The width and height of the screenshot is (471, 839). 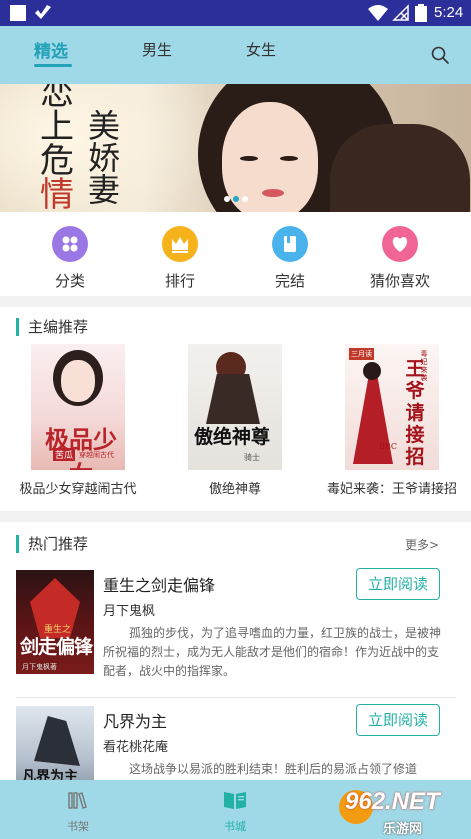 I want to click on book-author: 看花桃花庵, so click(x=136, y=747).